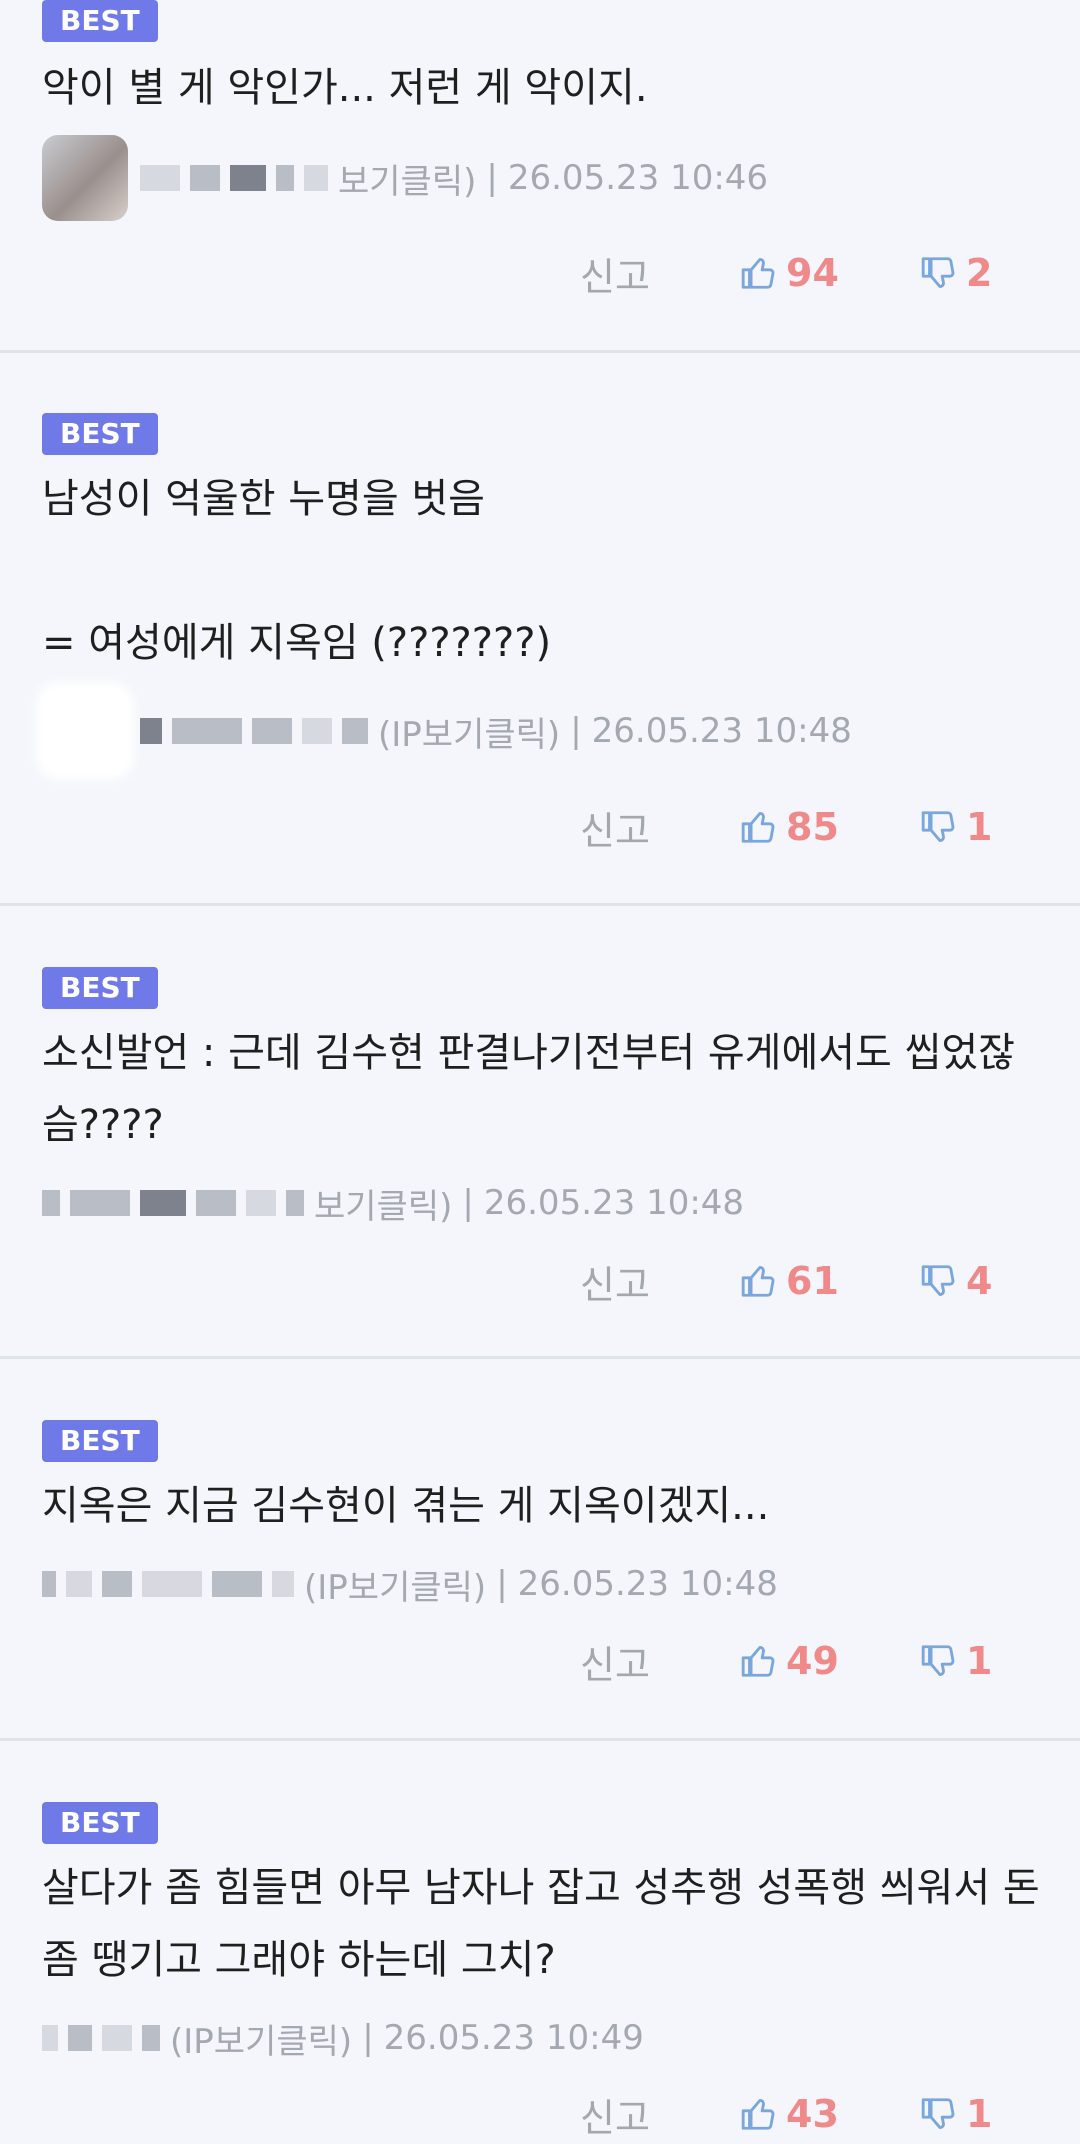  Describe the element at coordinates (528, 1089) in the screenshot. I see `comment-text: 소신발언 : 근데 김수현 판결나기전부터 유게에서도 씹었잖슴????` at that location.